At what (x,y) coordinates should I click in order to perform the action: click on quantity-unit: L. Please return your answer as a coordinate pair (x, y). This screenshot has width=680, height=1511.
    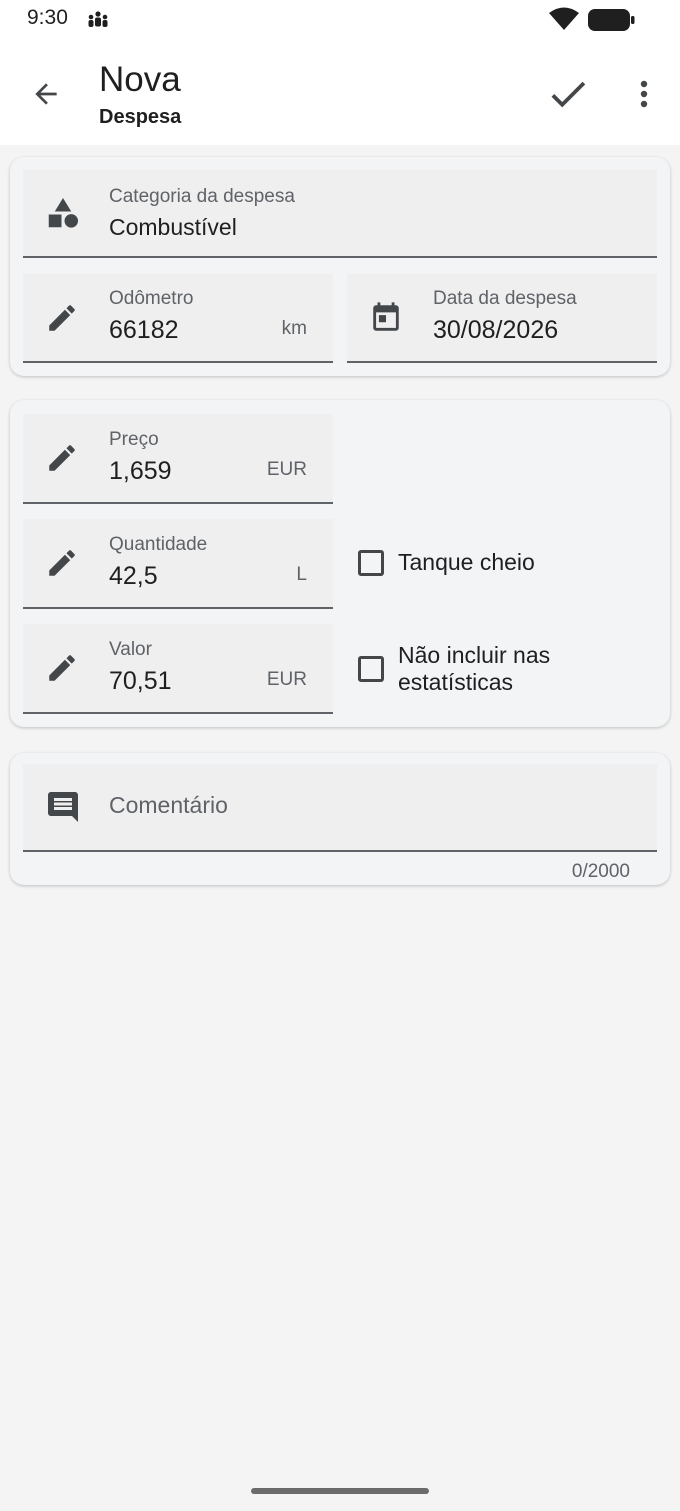
    Looking at the image, I should click on (301, 574).